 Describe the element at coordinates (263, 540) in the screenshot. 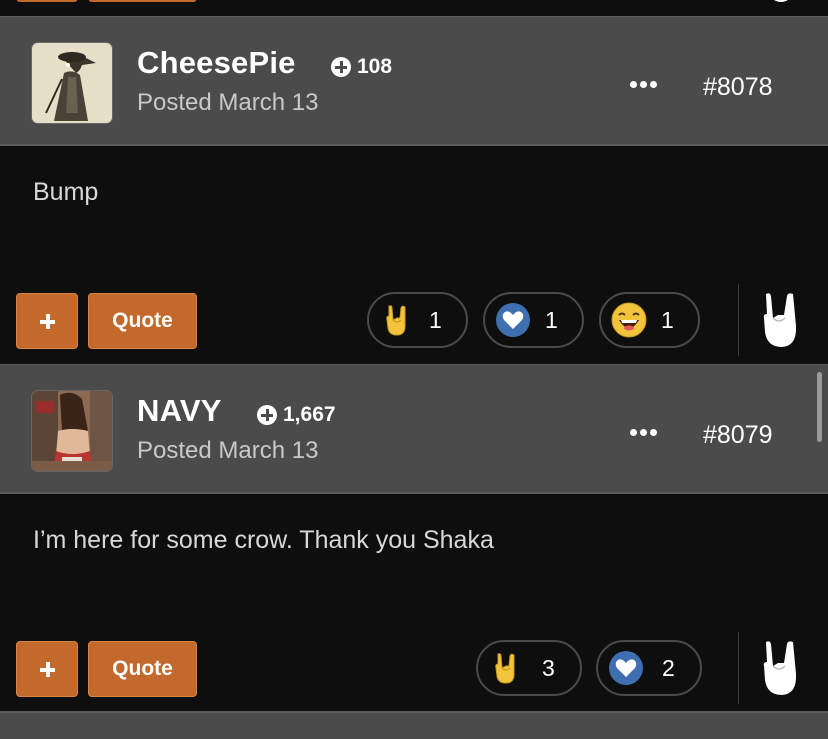

I see `post-content: I’m here for some crow. Thank you Shaka` at that location.